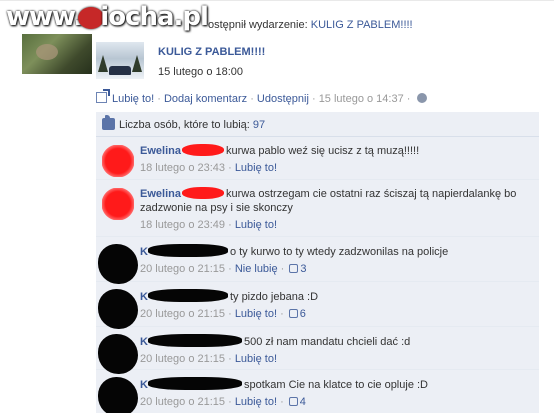  I want to click on story-timestamp: 15 lutego o 14:37, so click(361, 99).